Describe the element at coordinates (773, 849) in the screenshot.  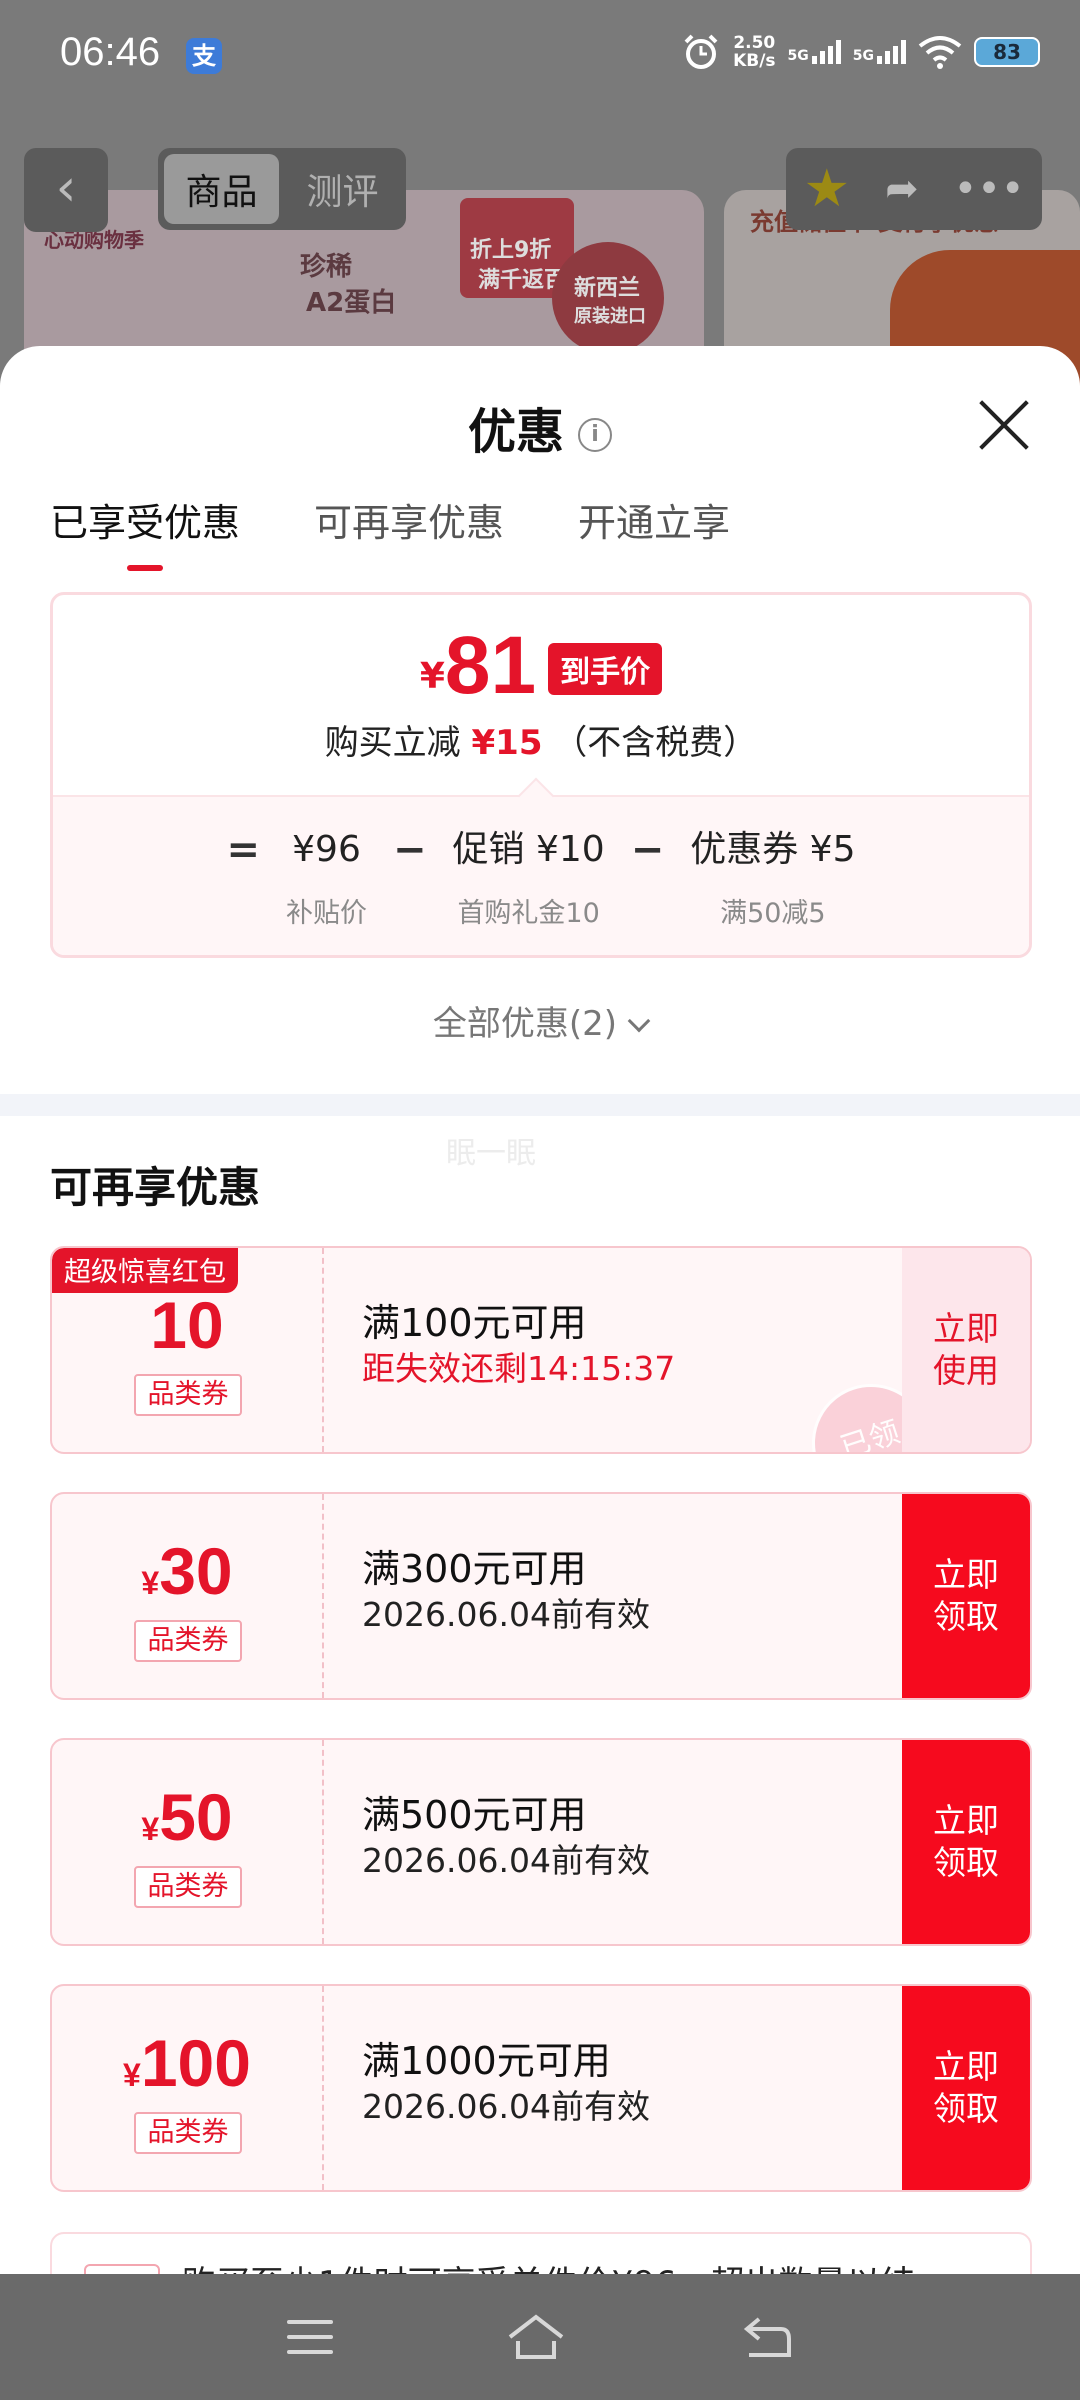
I see `coupon-amount: 优惠券 ¥5` at that location.